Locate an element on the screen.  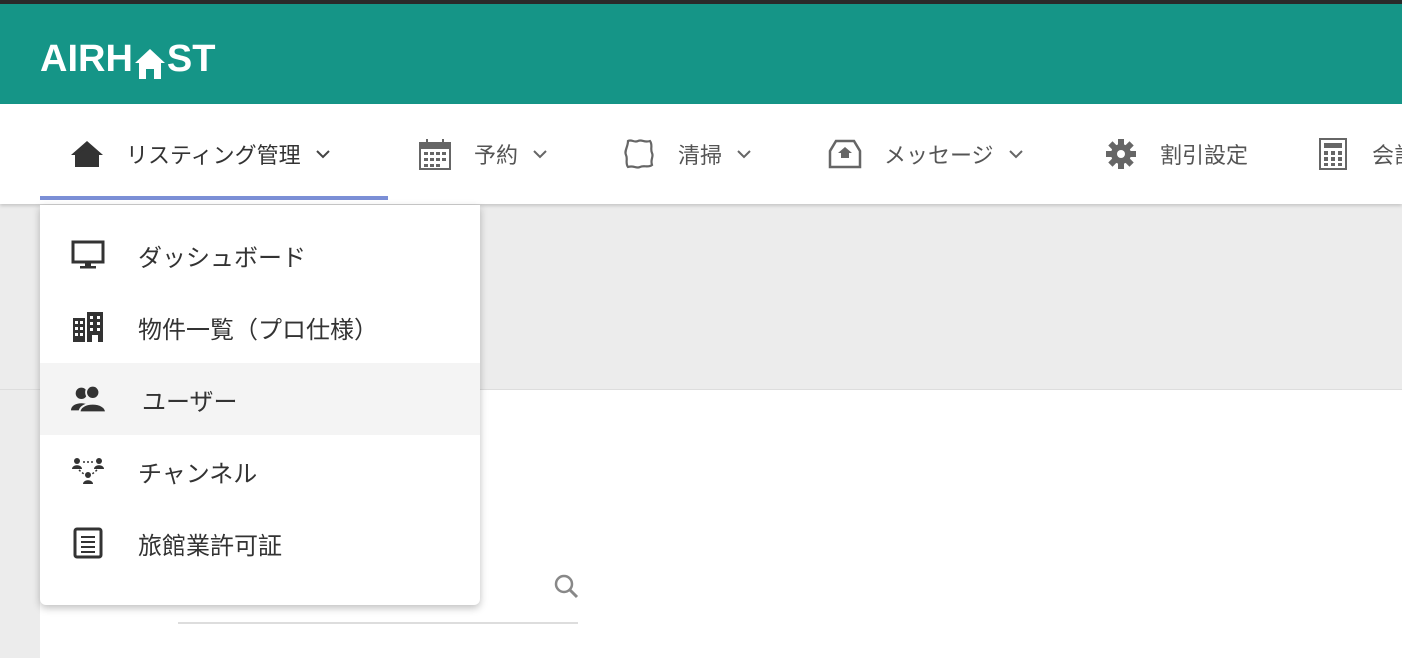
cleaning-icon is located at coordinates (639, 154).